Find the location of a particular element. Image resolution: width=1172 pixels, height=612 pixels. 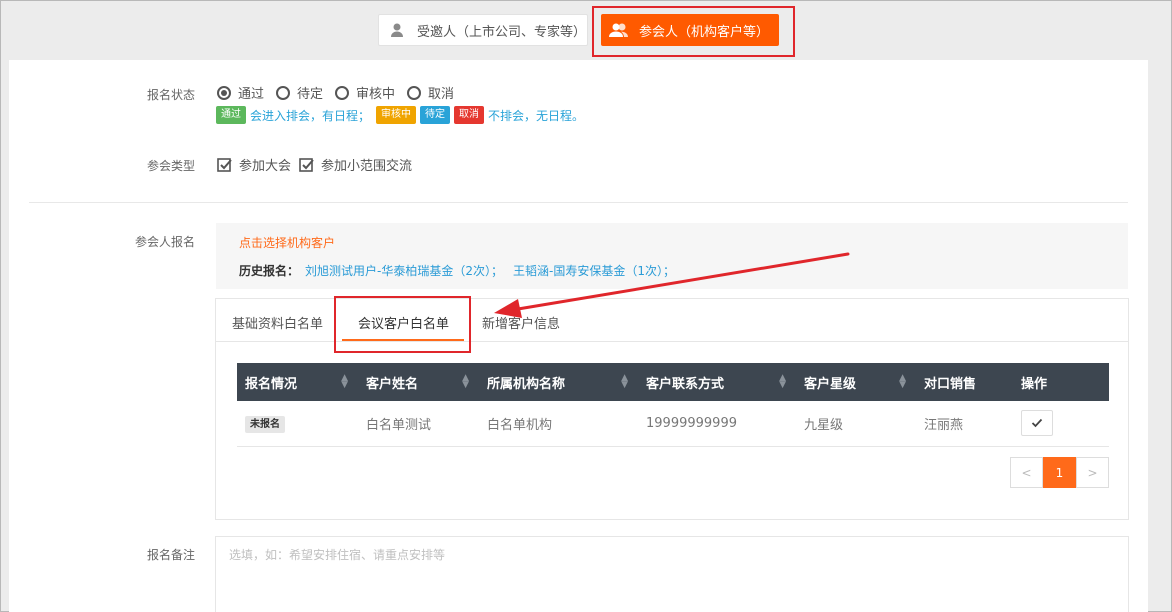

remark-field is located at coordinates (672, 574).